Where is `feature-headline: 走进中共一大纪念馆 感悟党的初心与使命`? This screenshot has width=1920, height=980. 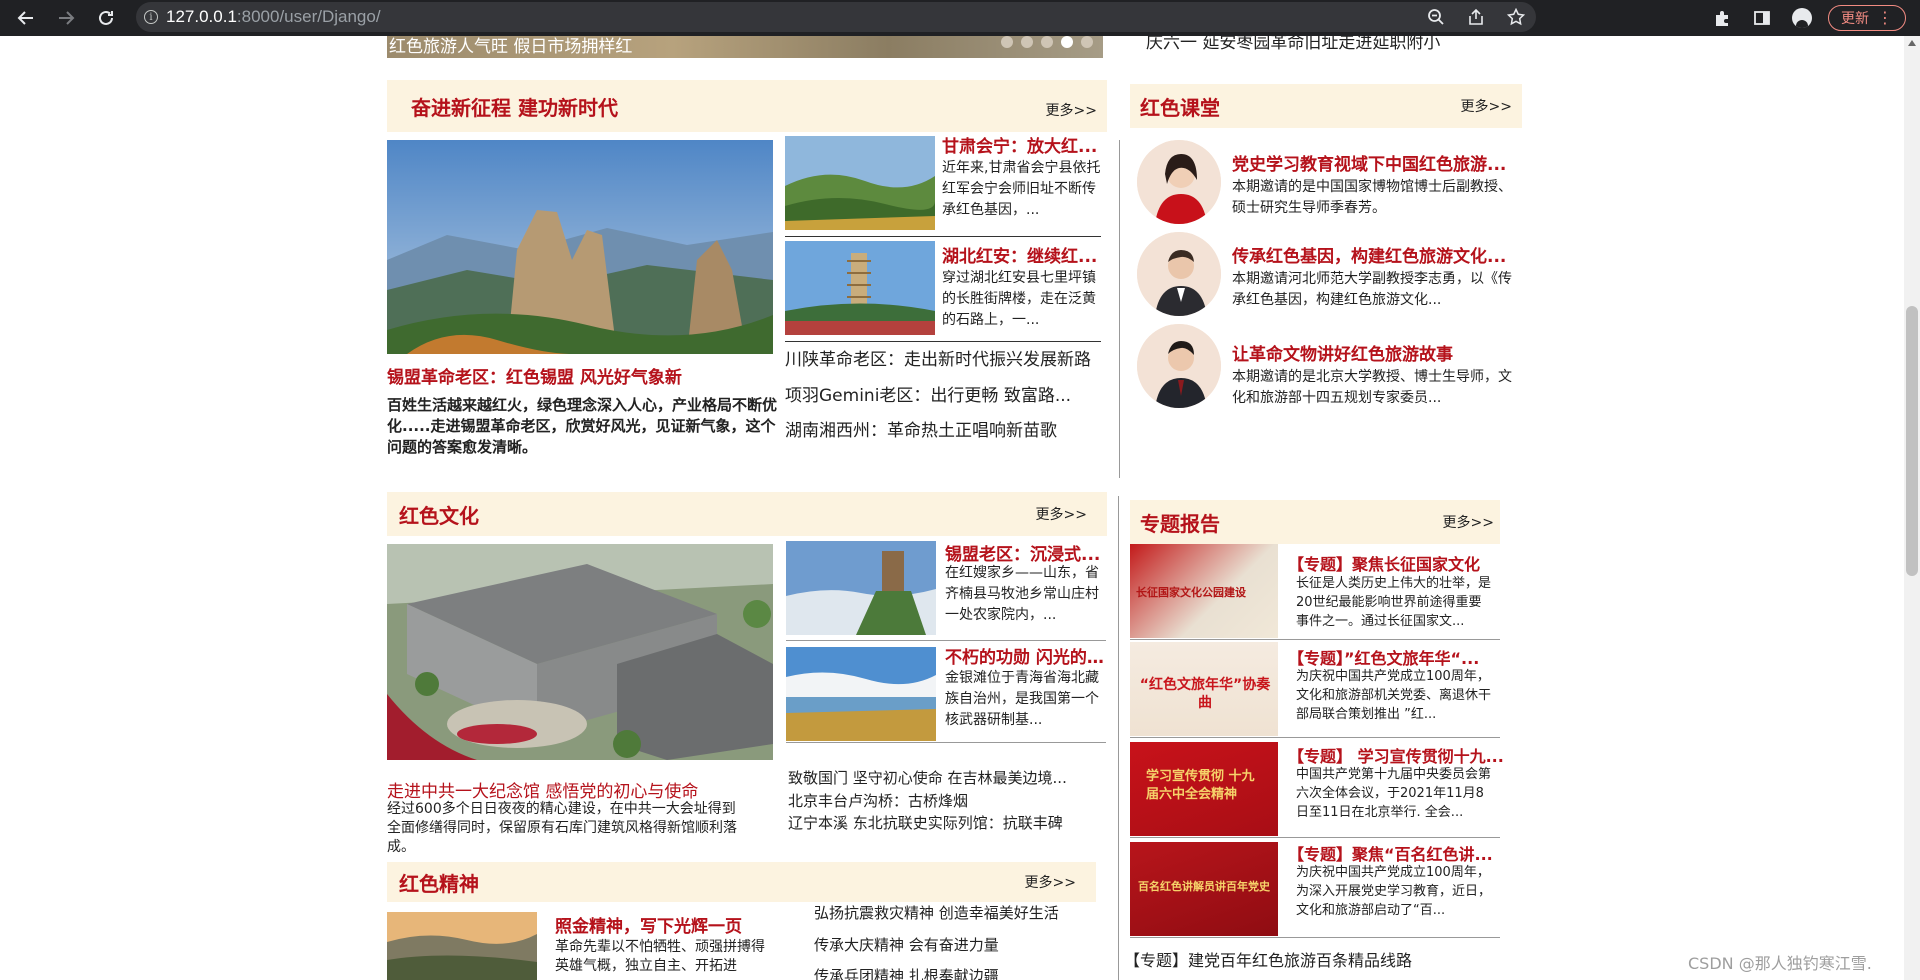 feature-headline: 走进中共一大纪念馆 感悟党的初心与使命 is located at coordinates (582, 789).